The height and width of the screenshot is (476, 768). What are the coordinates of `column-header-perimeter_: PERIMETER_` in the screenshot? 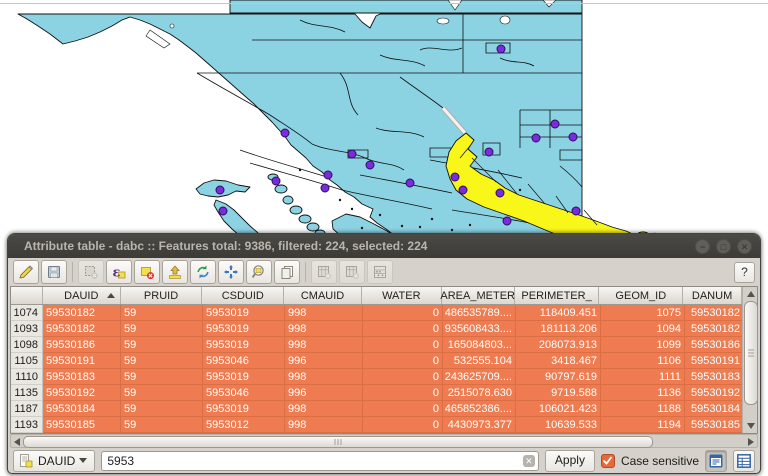 It's located at (557, 295).